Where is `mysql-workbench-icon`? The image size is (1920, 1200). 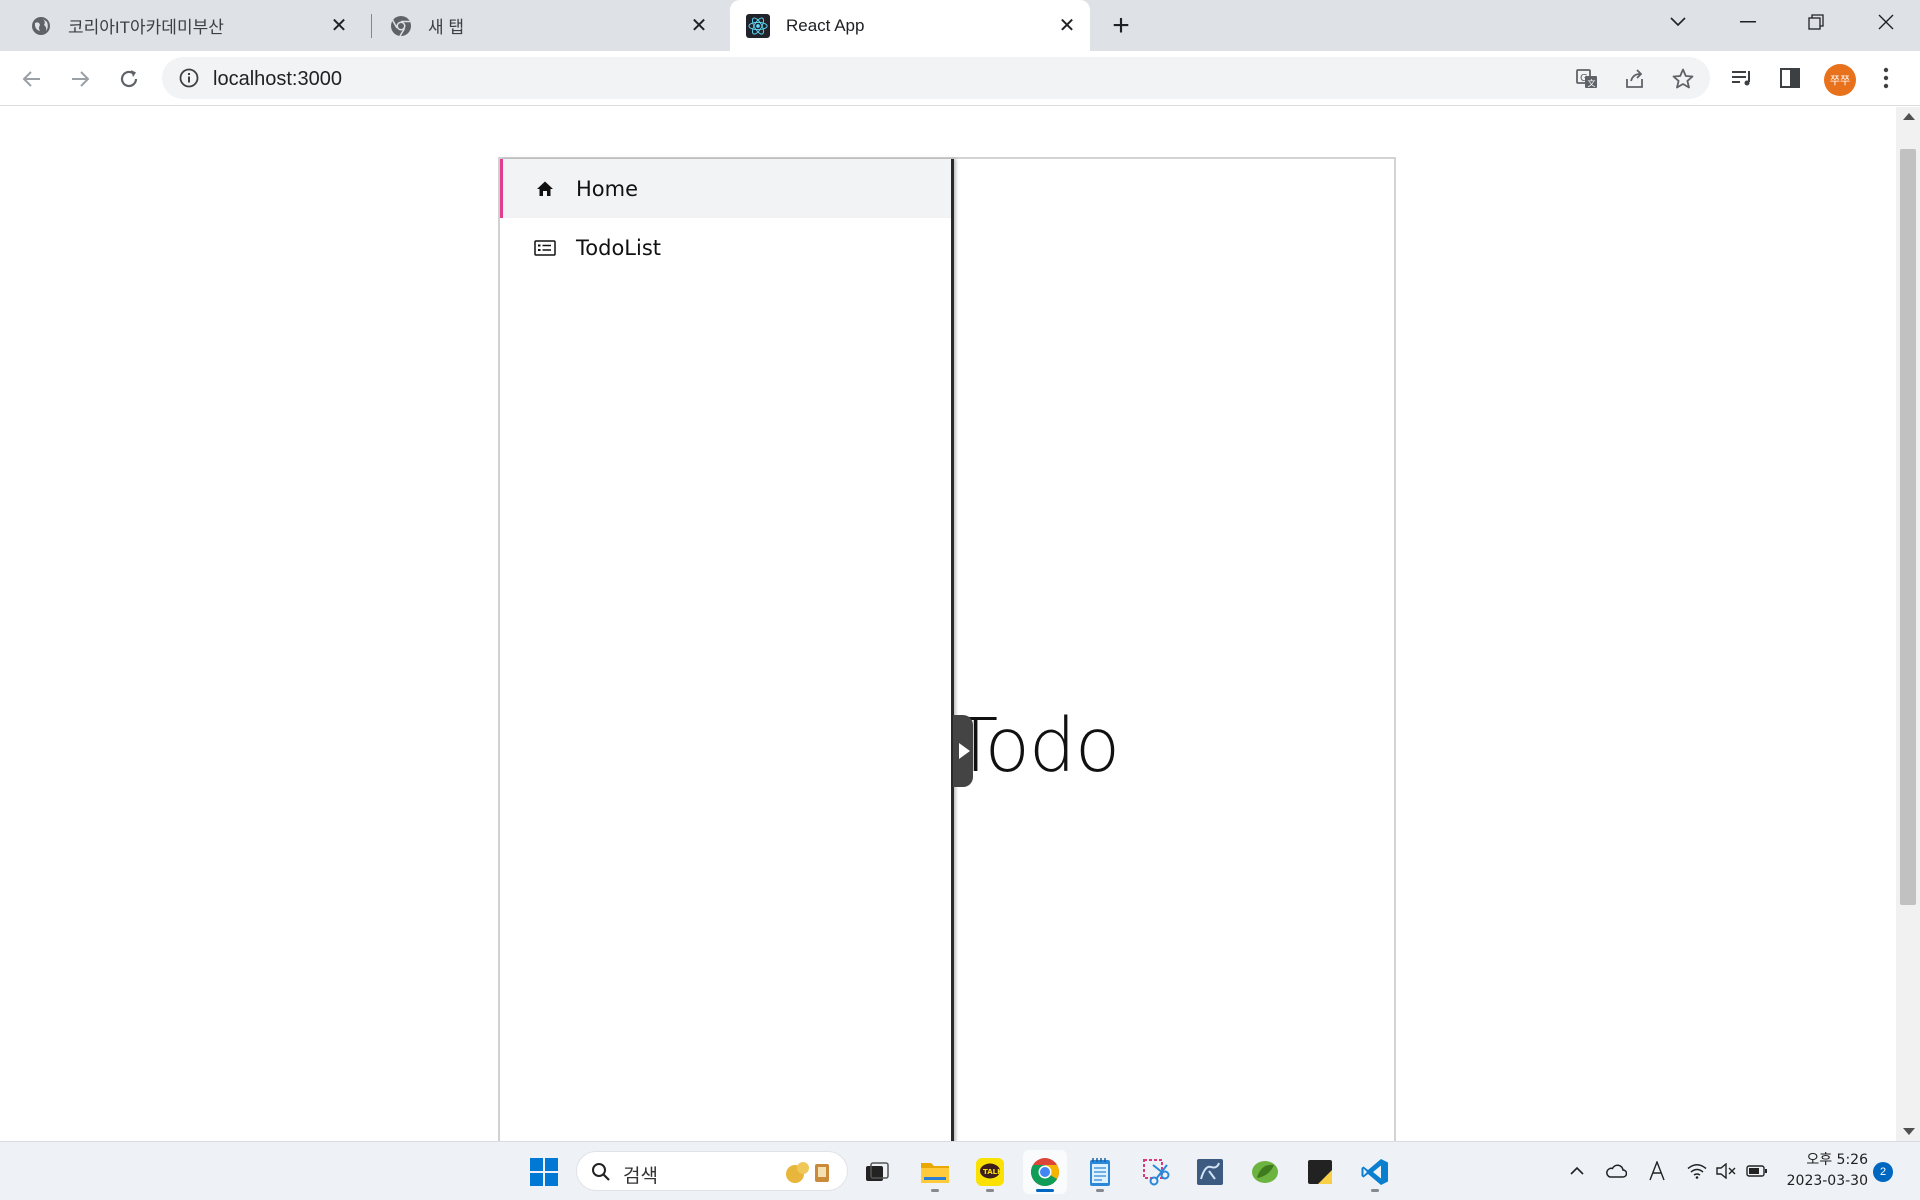 mysql-workbench-icon is located at coordinates (1210, 1172).